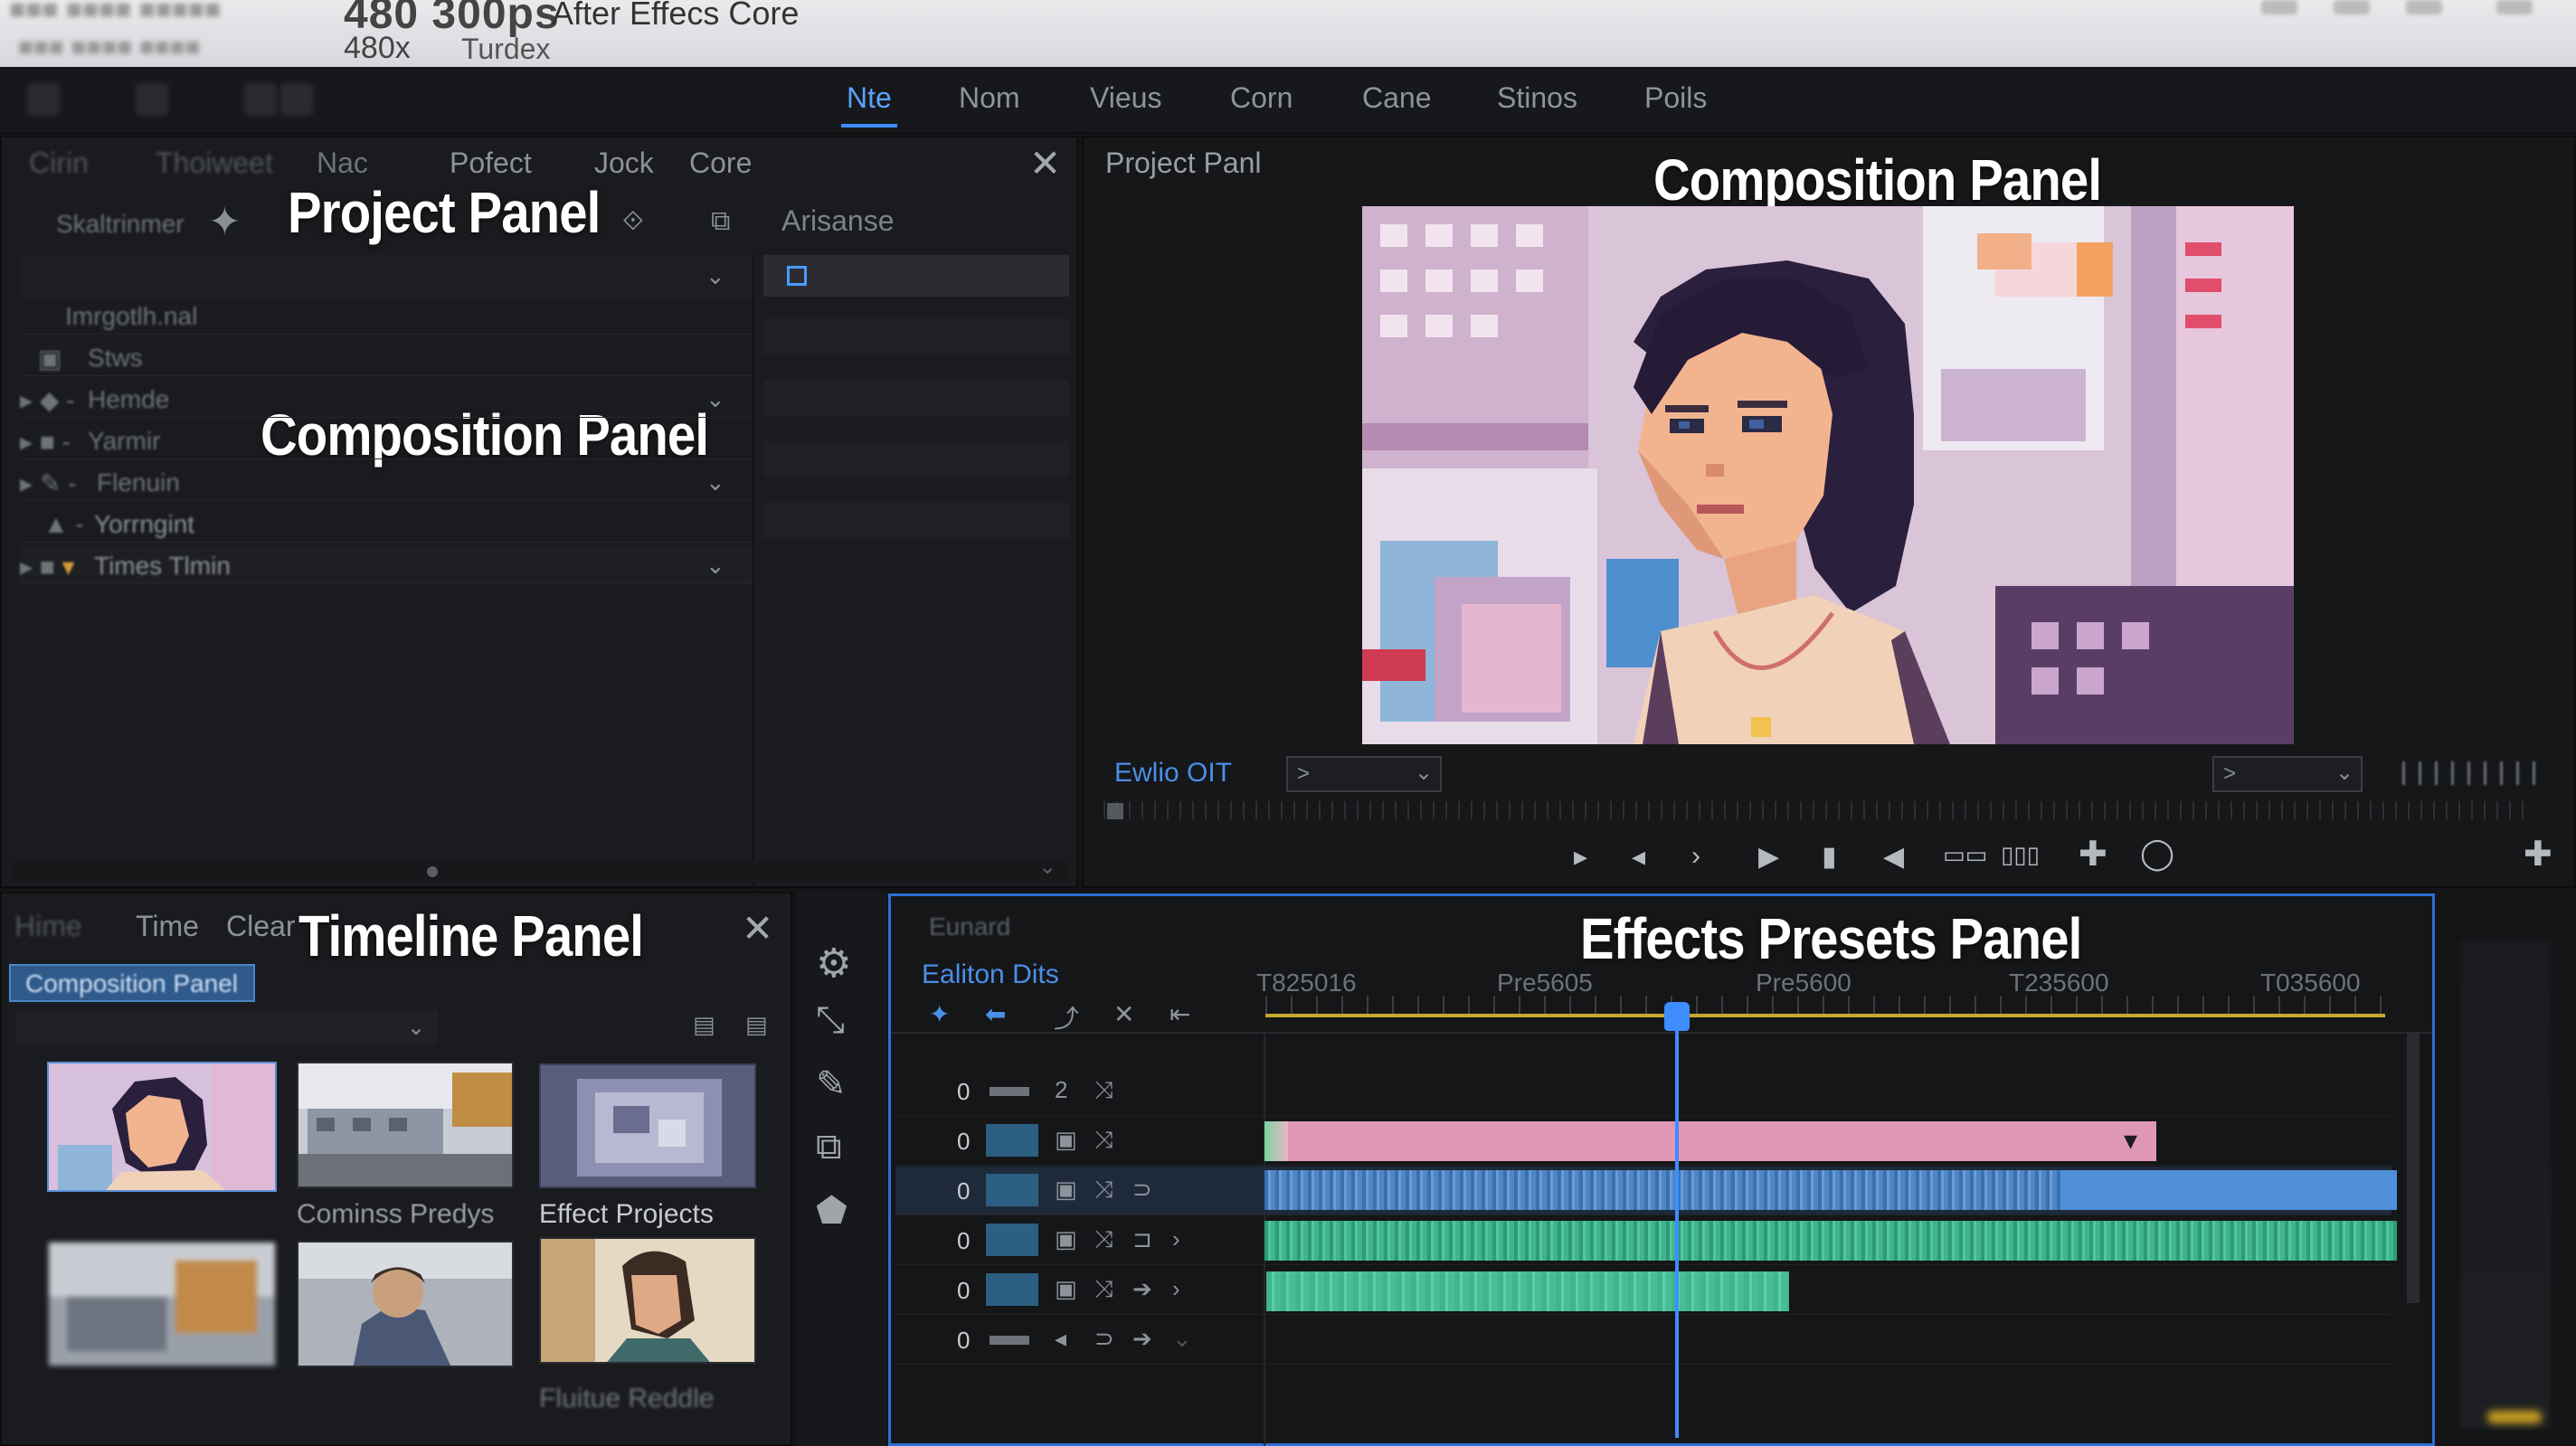 This screenshot has width=2576, height=1446. Describe the element at coordinates (387, 524) in the screenshot. I see `list-item: ▲ - Yorrngint` at that location.